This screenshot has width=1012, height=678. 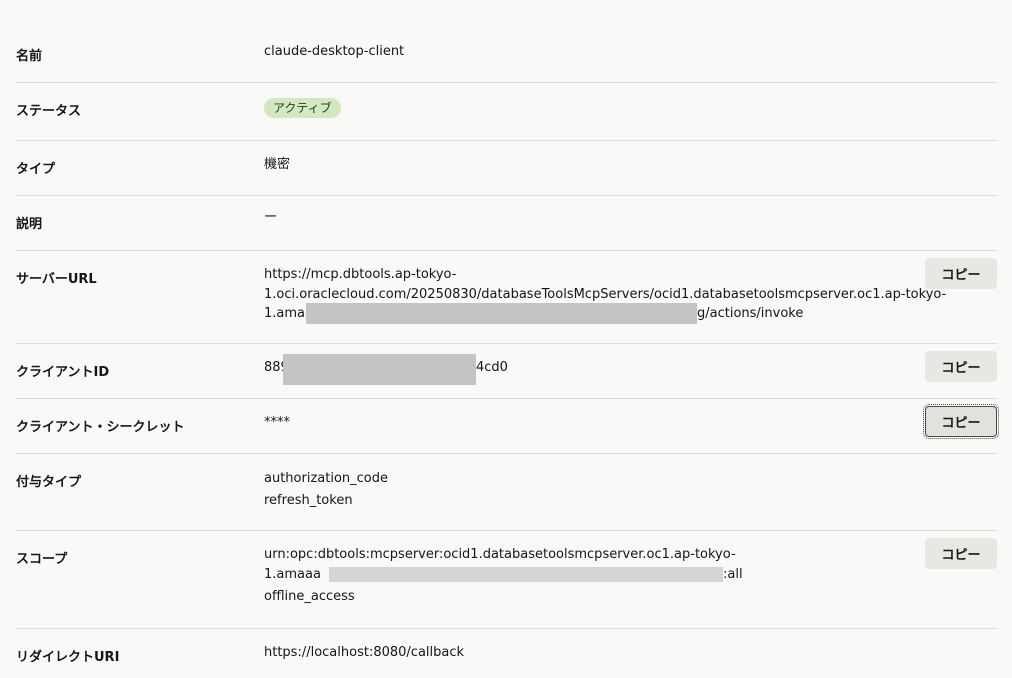 I want to click on server-url-line-3-end: g/actions/invoke, so click(x=750, y=313).